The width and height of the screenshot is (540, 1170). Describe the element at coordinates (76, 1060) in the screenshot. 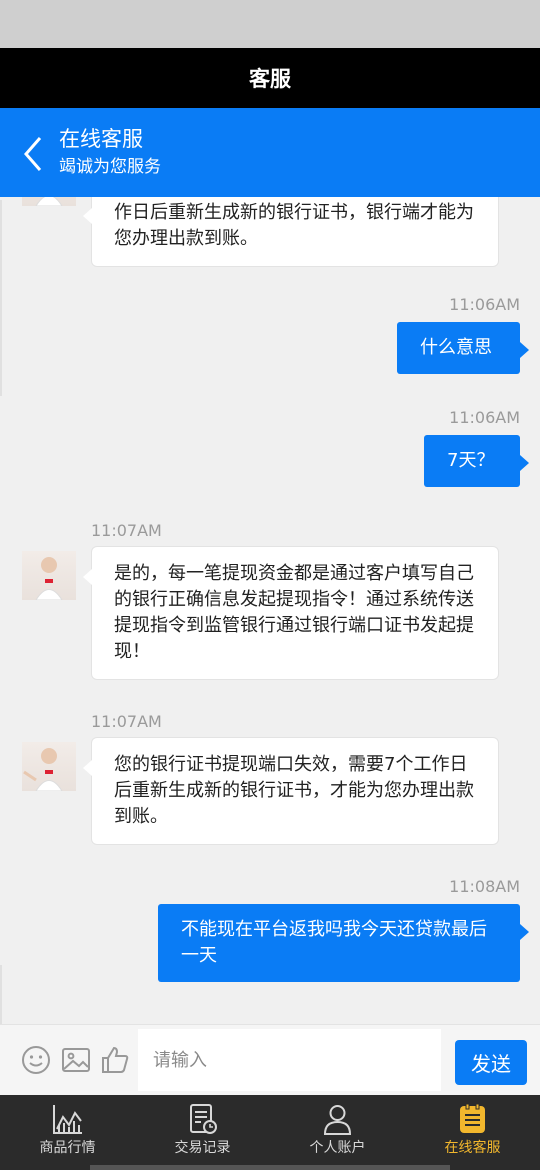

I see `image-icon` at that location.